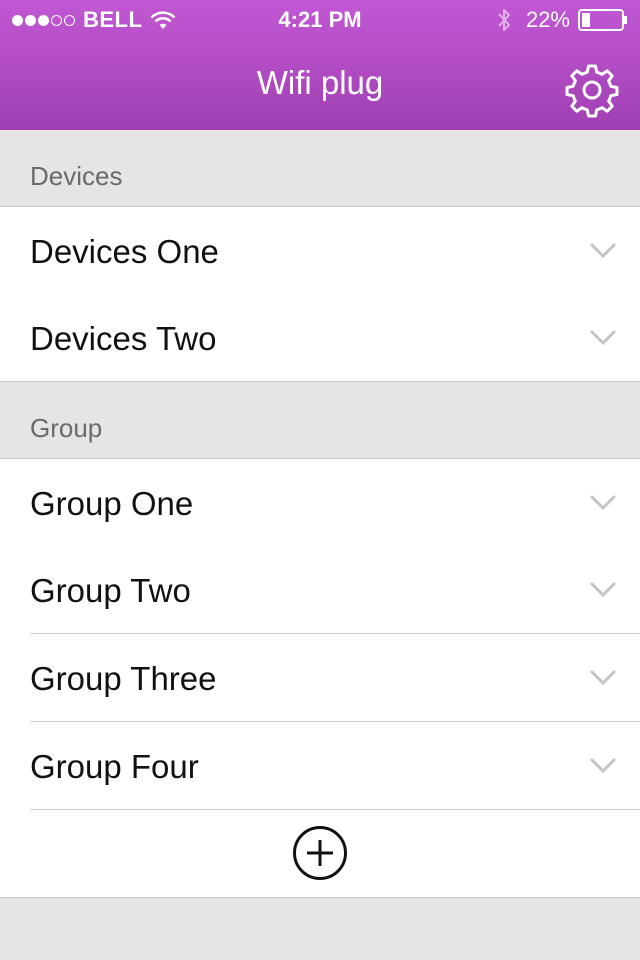 The image size is (640, 960). What do you see at coordinates (320, 503) in the screenshot?
I see `list-item-group: Group One` at bounding box center [320, 503].